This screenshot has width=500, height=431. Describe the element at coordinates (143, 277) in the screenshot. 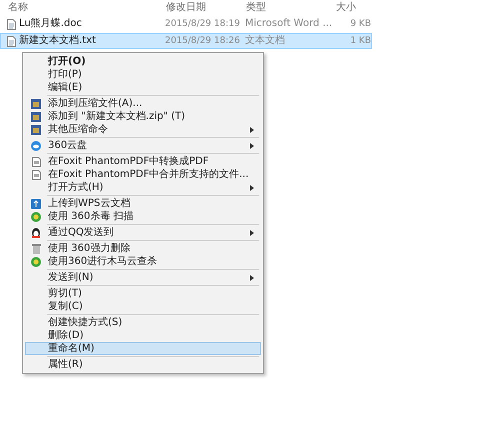

I see `menu-item: 发送到(N)` at that location.